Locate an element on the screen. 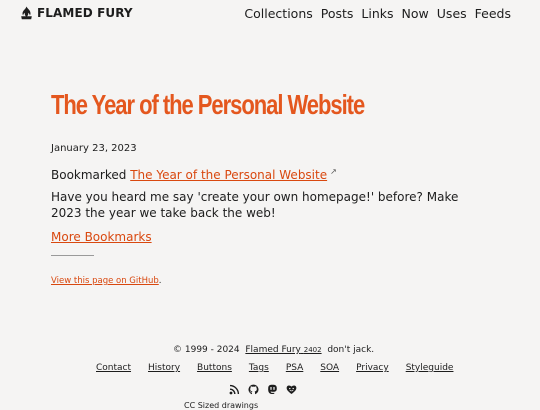 The image size is (540, 410). nav-item-links: Links is located at coordinates (377, 13).